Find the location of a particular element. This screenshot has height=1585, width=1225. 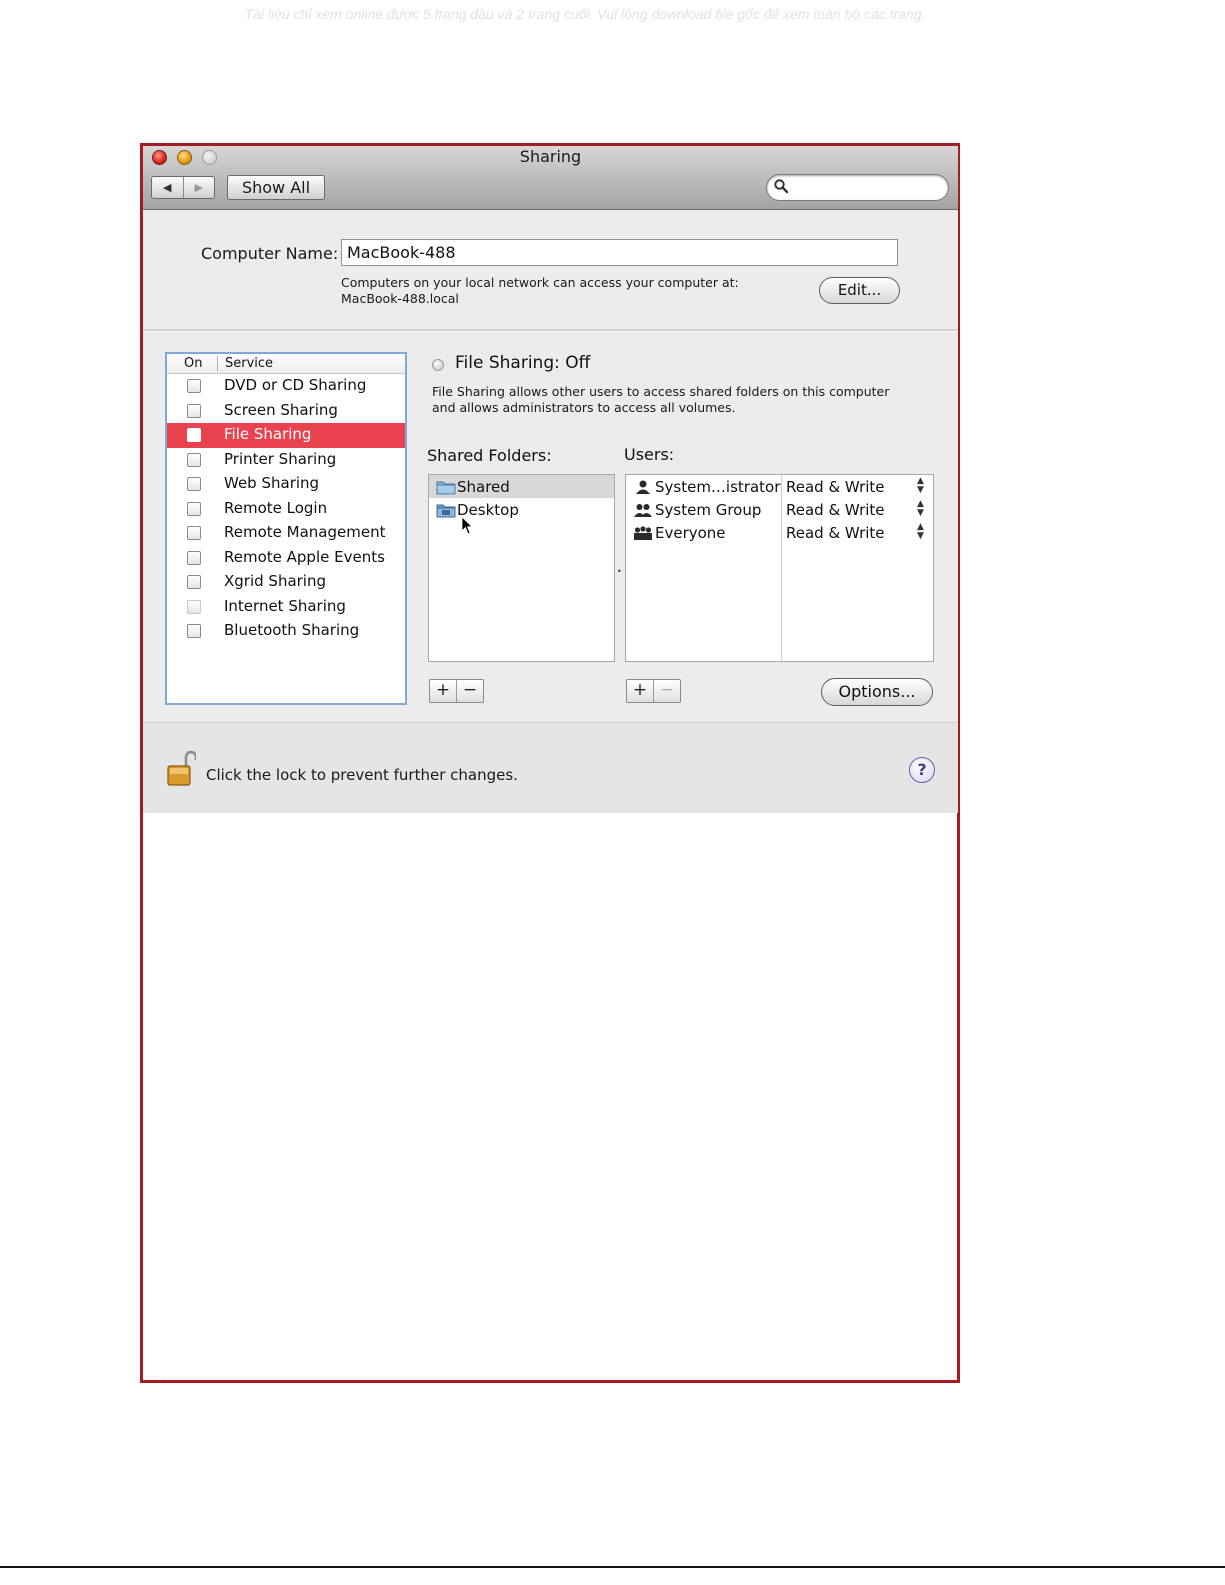

service-list-header: On Service is located at coordinates (286, 364).